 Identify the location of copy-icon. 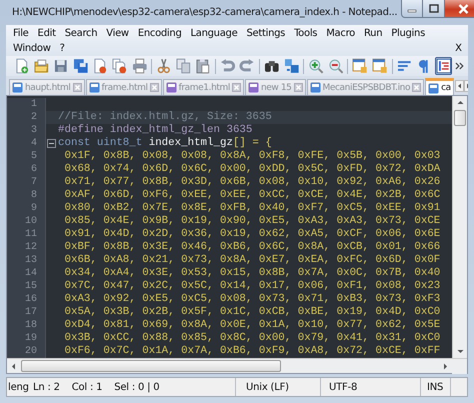
(183, 66).